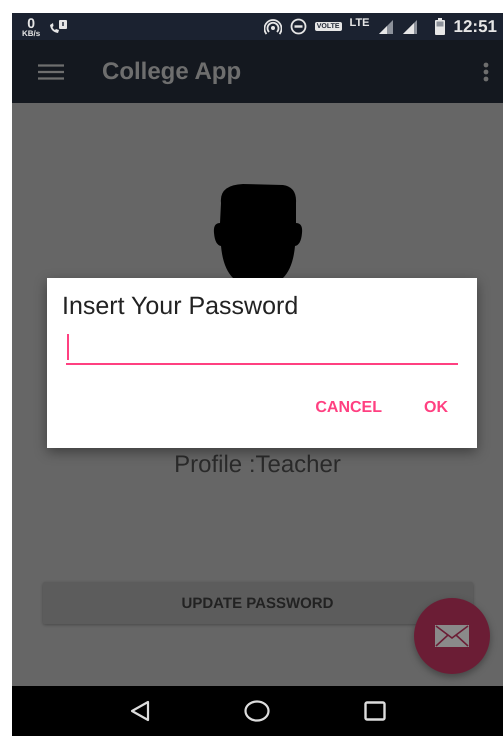  Describe the element at coordinates (440, 26) in the screenshot. I see `battery-icon` at that location.